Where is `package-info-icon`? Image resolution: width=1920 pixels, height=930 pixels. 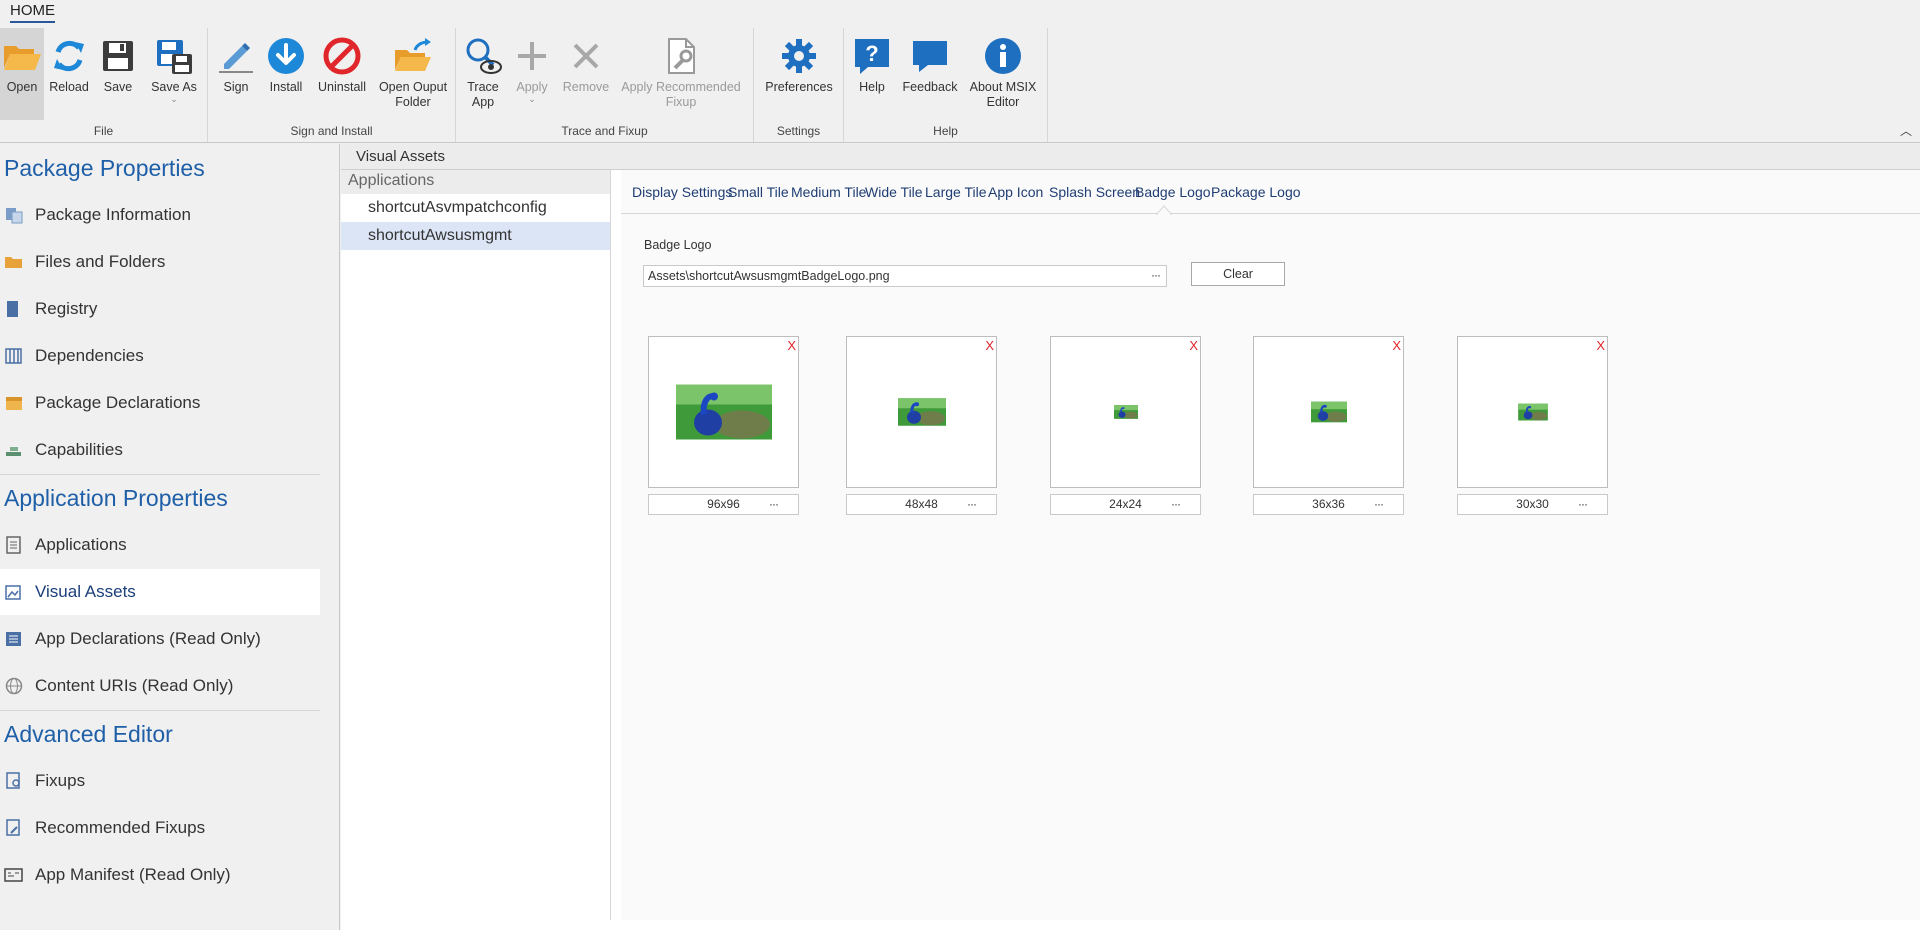
package-info-icon is located at coordinates (14, 216).